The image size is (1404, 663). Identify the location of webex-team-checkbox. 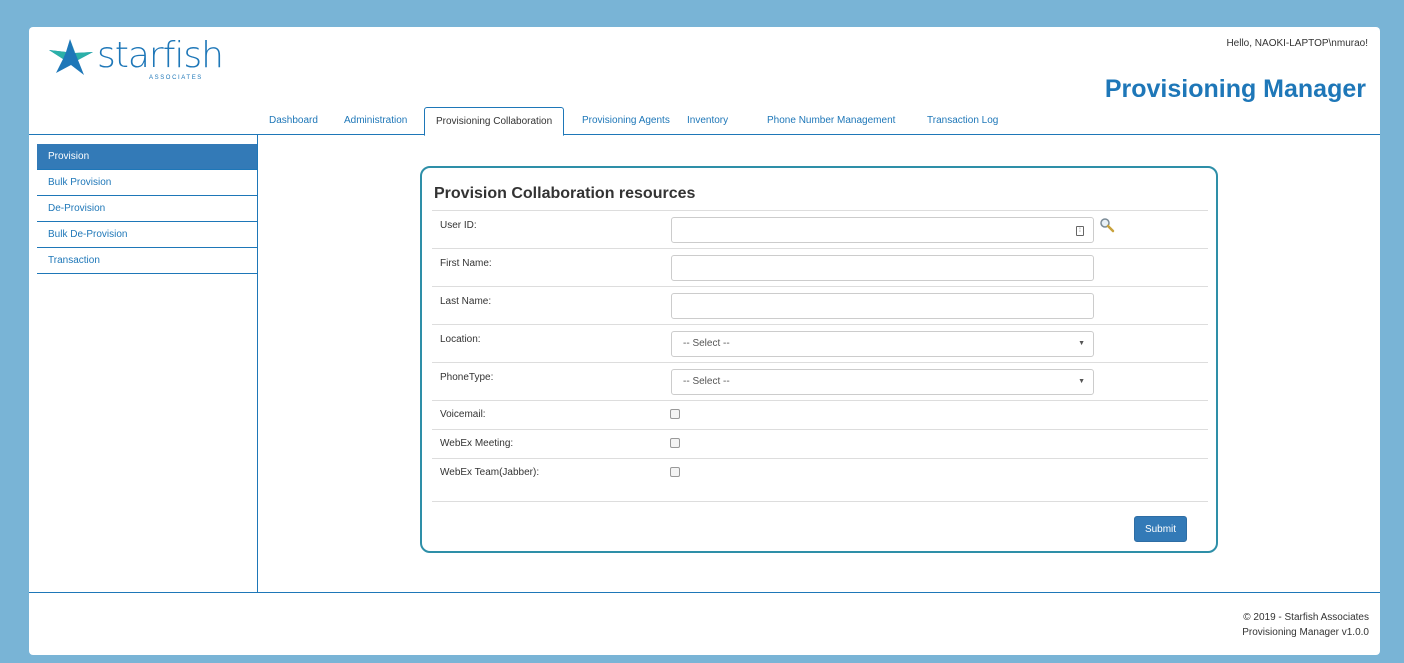
(675, 472).